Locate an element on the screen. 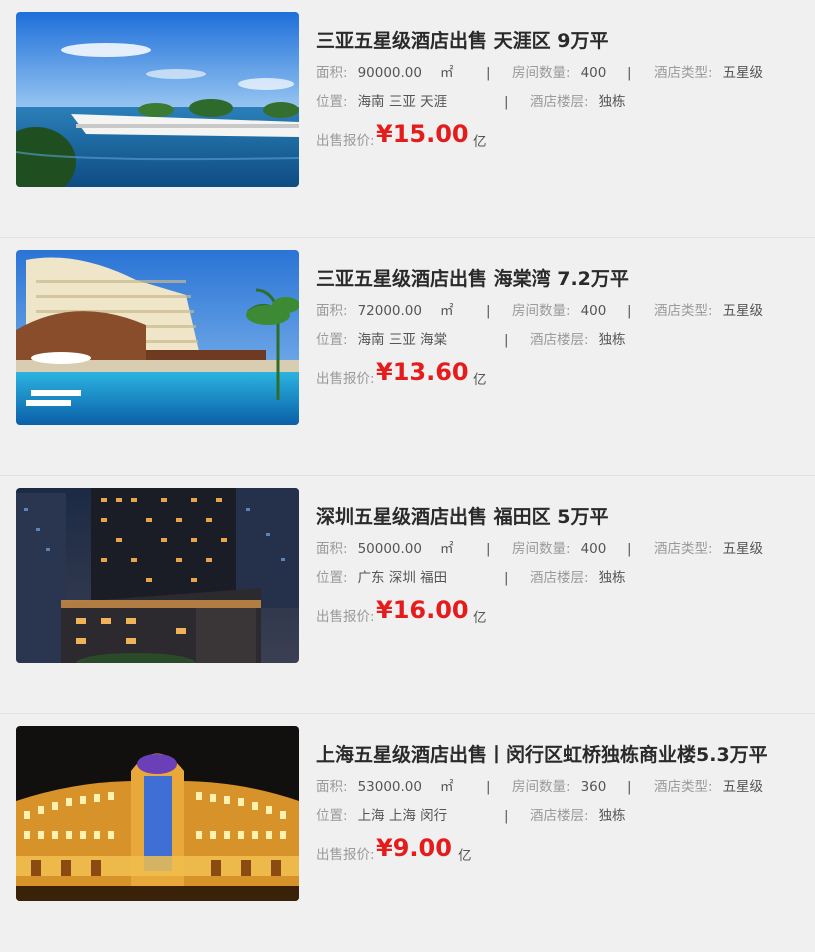 The image size is (815, 952). price-row: 出售报价: ¥13.60 亿 is located at coordinates (560, 373).